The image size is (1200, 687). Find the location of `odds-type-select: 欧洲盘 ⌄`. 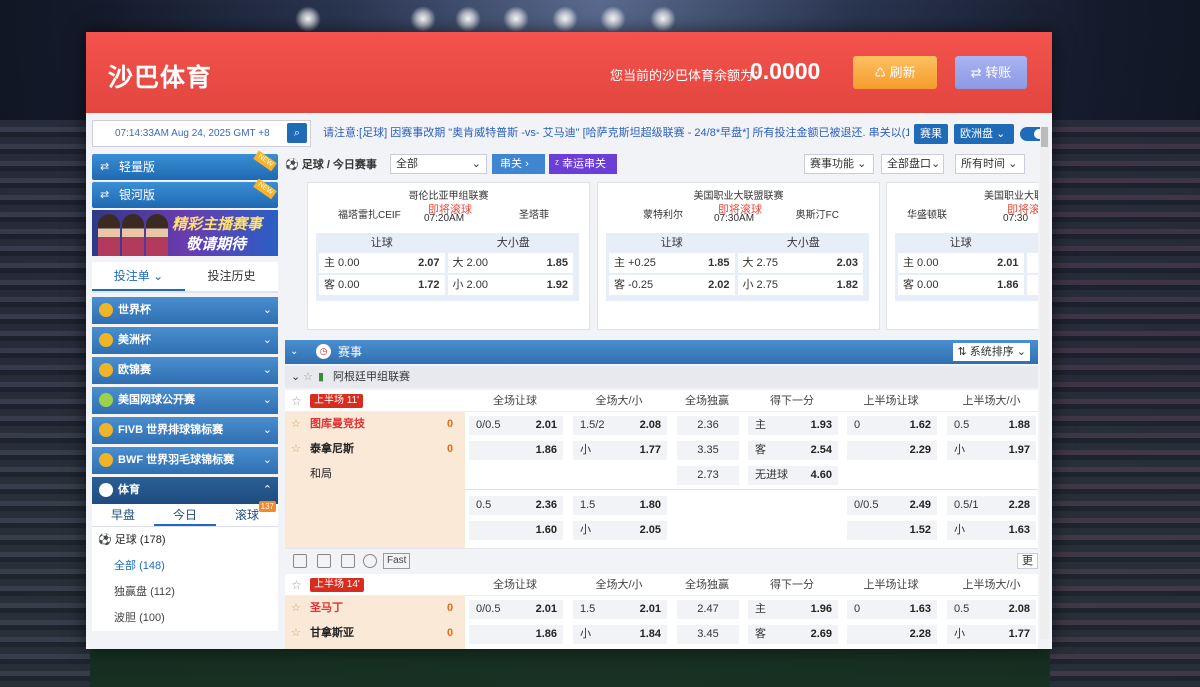

odds-type-select: 欧洲盘 ⌄ is located at coordinates (984, 134).